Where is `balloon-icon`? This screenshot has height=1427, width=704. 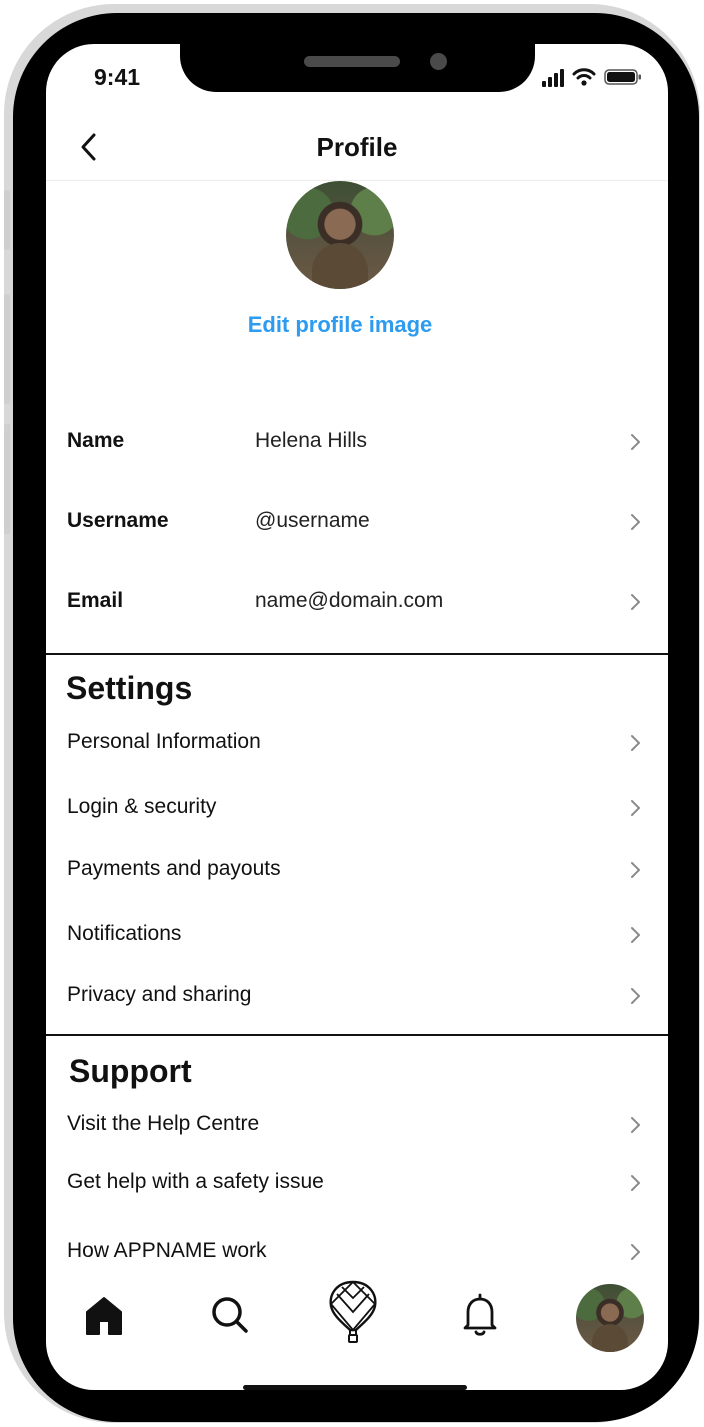 balloon-icon is located at coordinates (353, 1313).